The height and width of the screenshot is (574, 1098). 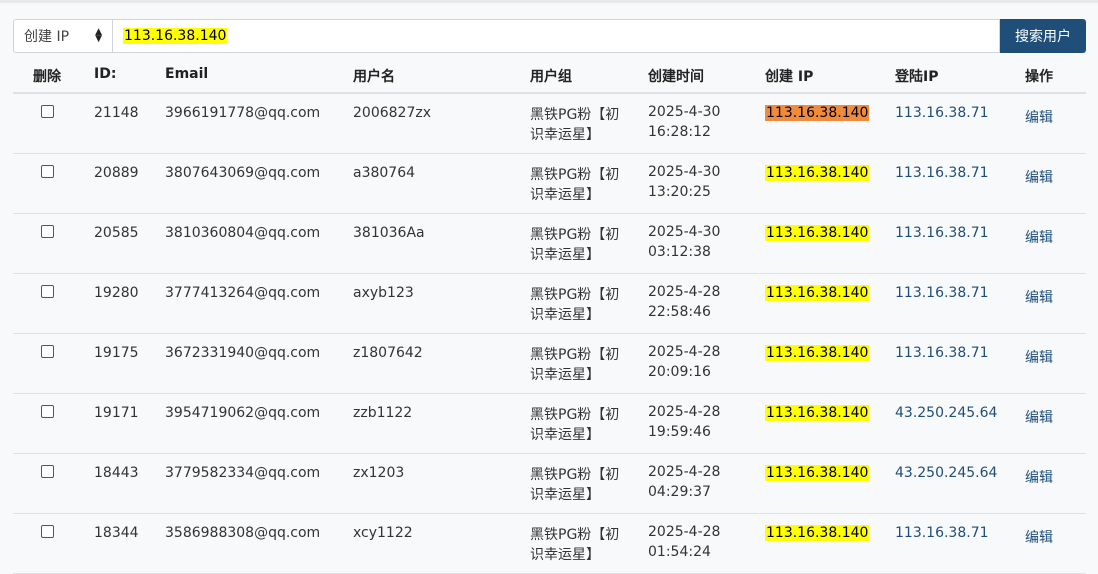 What do you see at coordinates (383, 413) in the screenshot?
I see `row-username: zzb1122` at bounding box center [383, 413].